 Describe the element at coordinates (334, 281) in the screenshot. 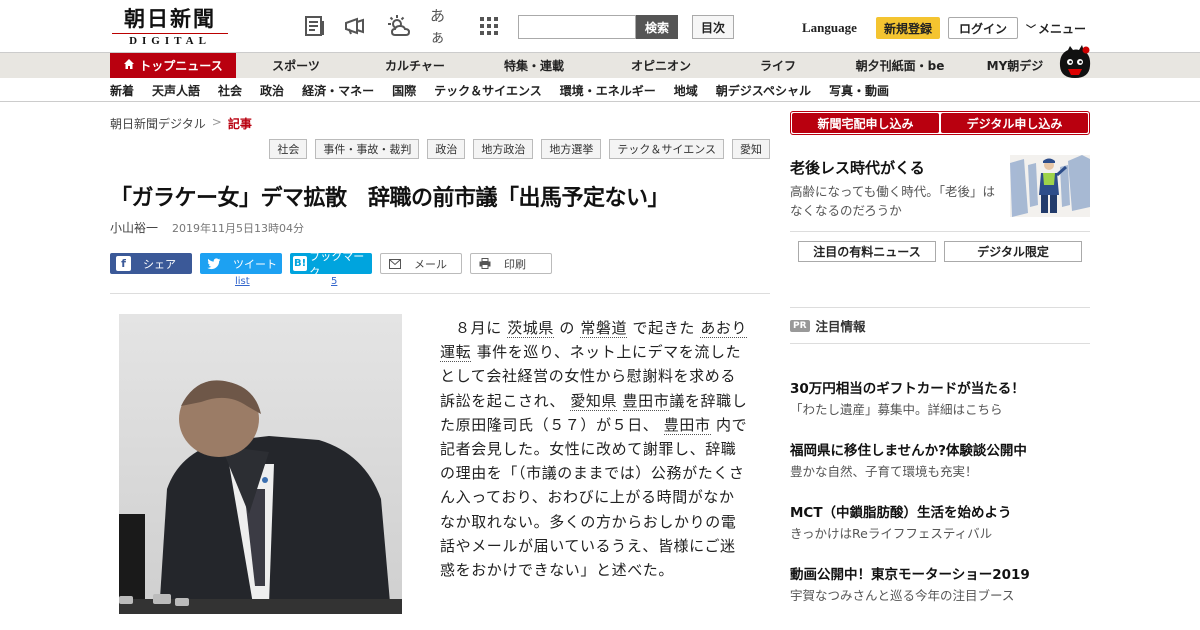

I see `hatena-count-link: 5` at that location.